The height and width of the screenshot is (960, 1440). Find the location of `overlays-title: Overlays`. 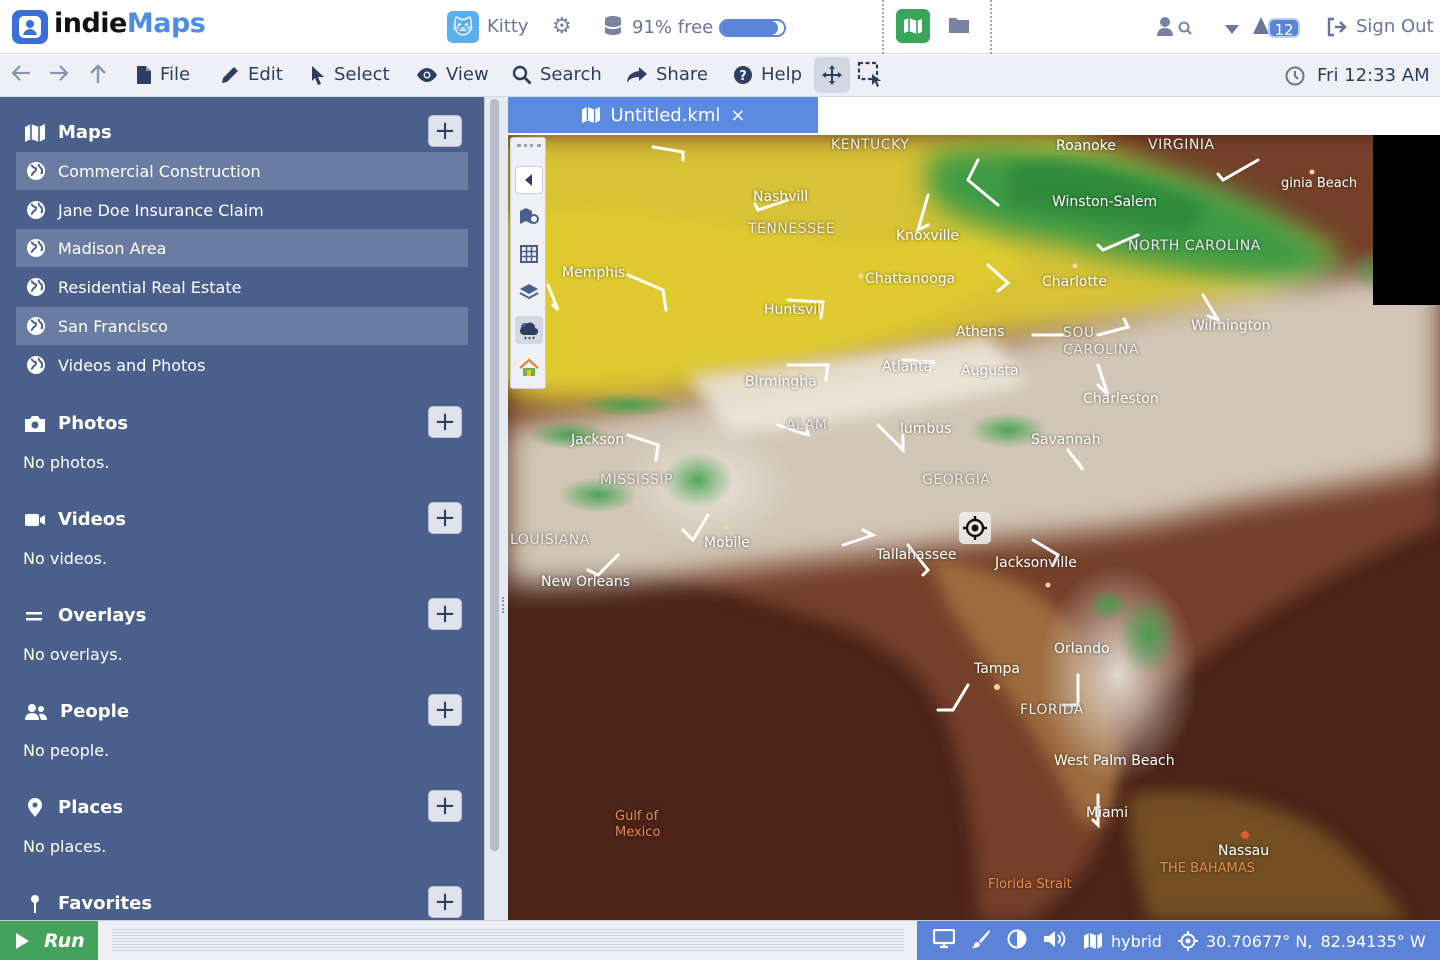

overlays-title: Overlays is located at coordinates (102, 615).